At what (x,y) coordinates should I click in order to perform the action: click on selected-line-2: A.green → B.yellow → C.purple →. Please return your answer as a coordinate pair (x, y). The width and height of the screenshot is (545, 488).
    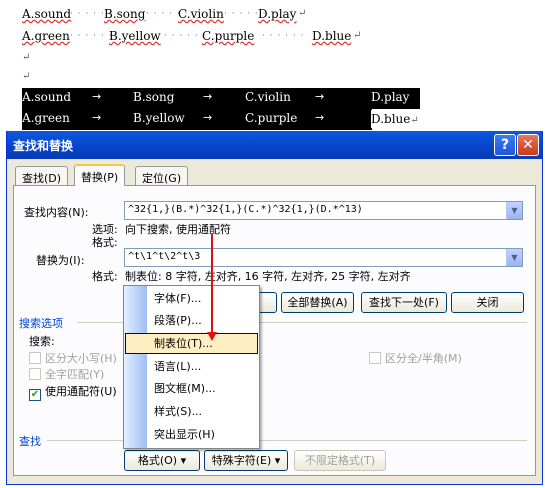
    Looking at the image, I should click on (197, 119).